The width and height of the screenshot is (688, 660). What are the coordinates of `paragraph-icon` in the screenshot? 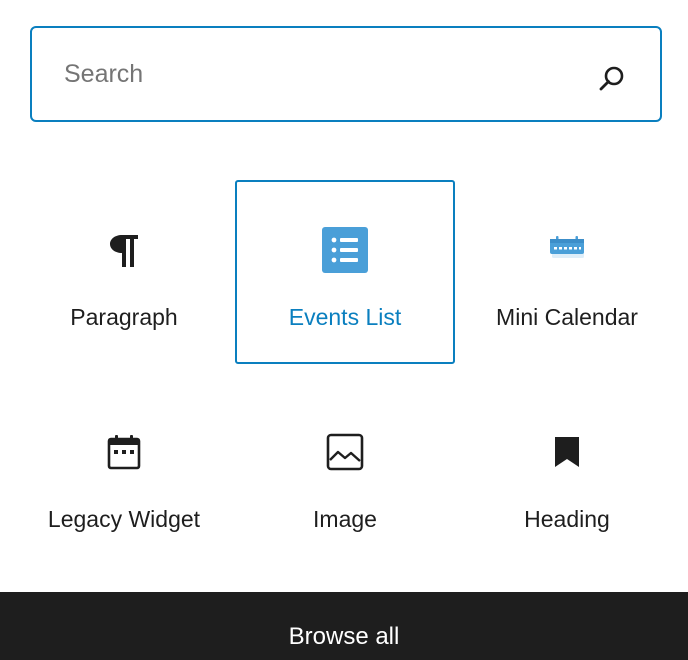 It's located at (124, 251).